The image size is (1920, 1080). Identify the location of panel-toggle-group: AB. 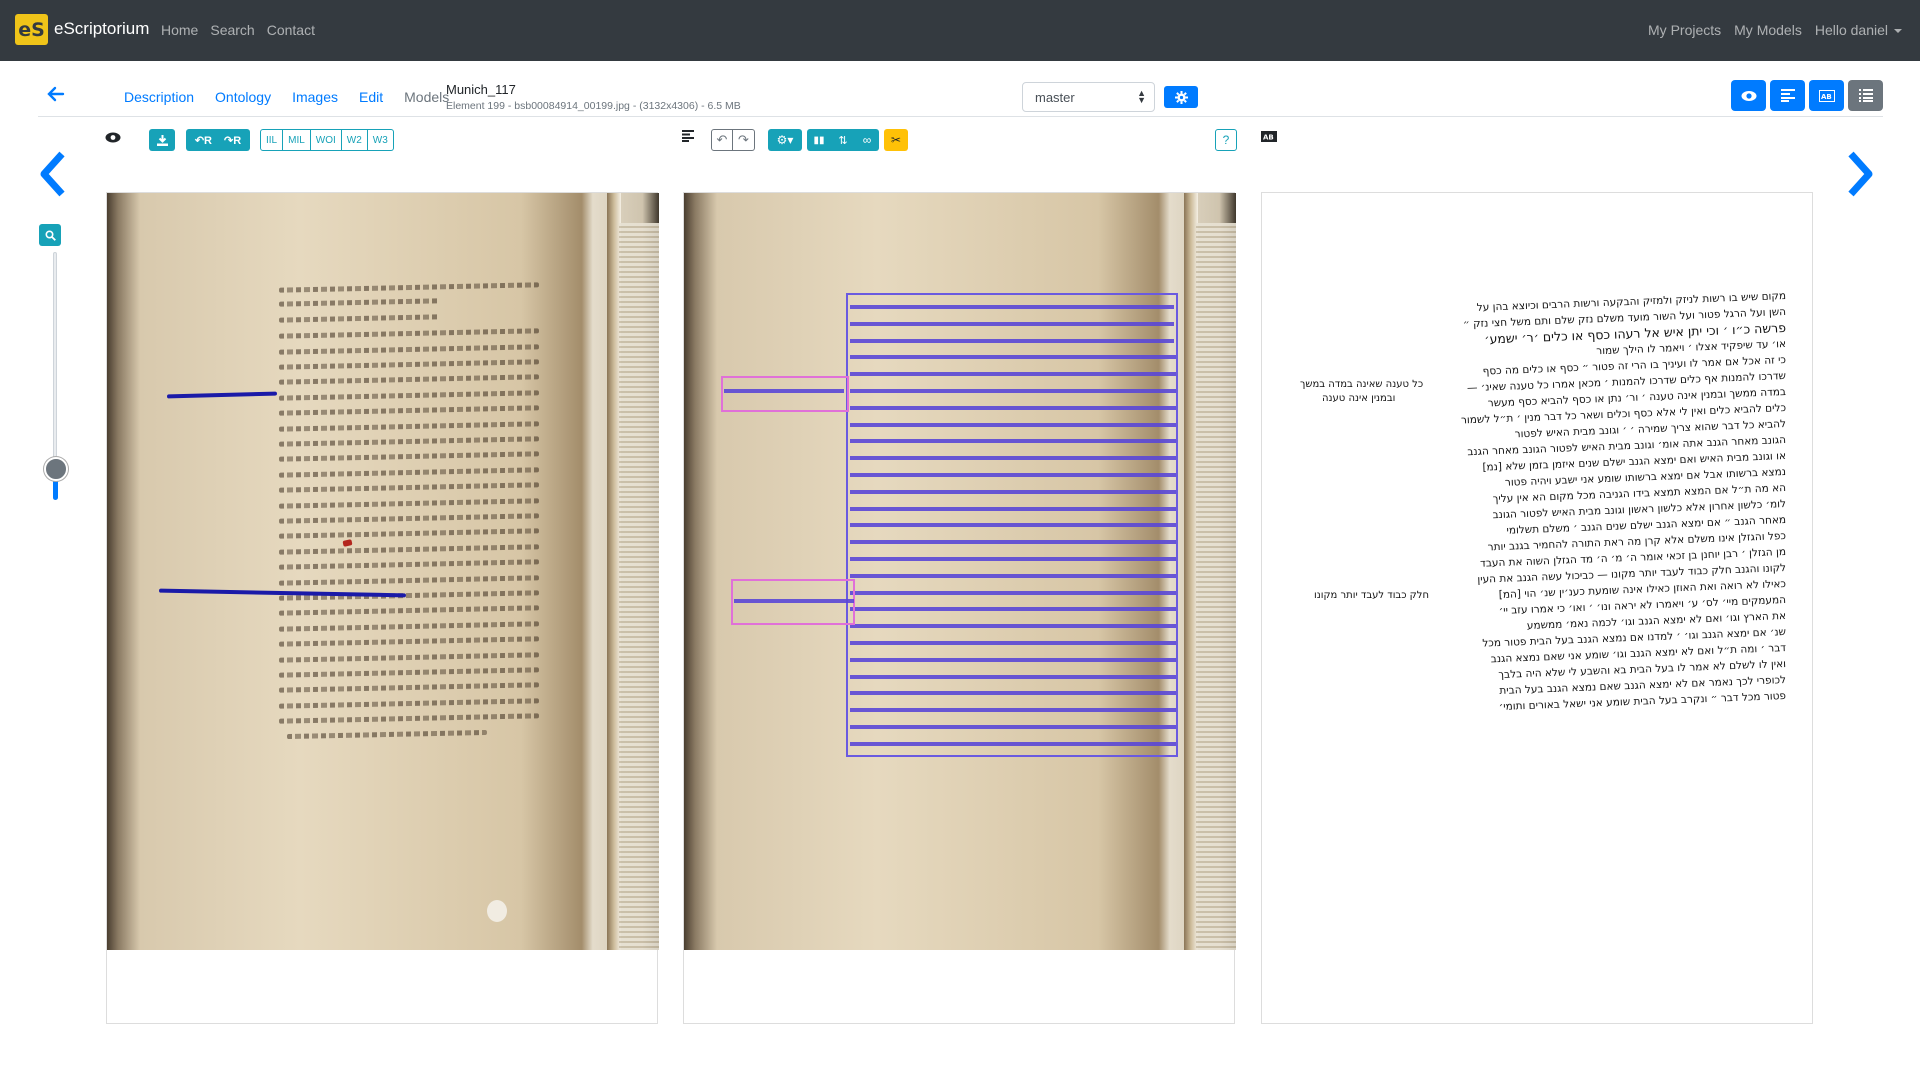
(1807, 95).